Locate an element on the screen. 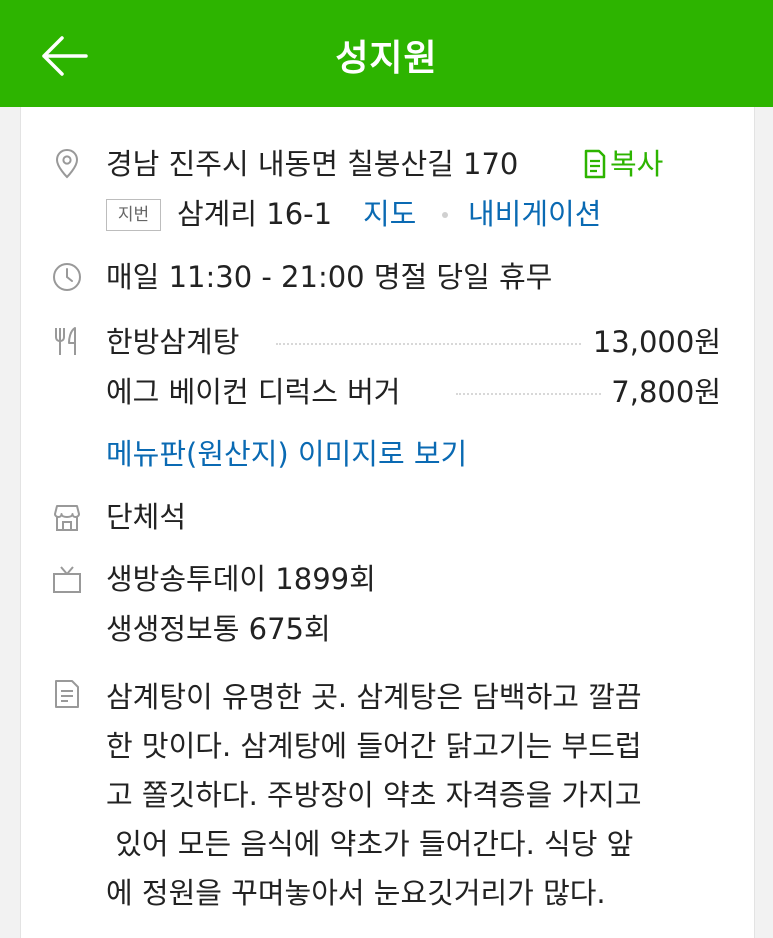  navigation-link: 내비게이션 is located at coordinates (534, 214).